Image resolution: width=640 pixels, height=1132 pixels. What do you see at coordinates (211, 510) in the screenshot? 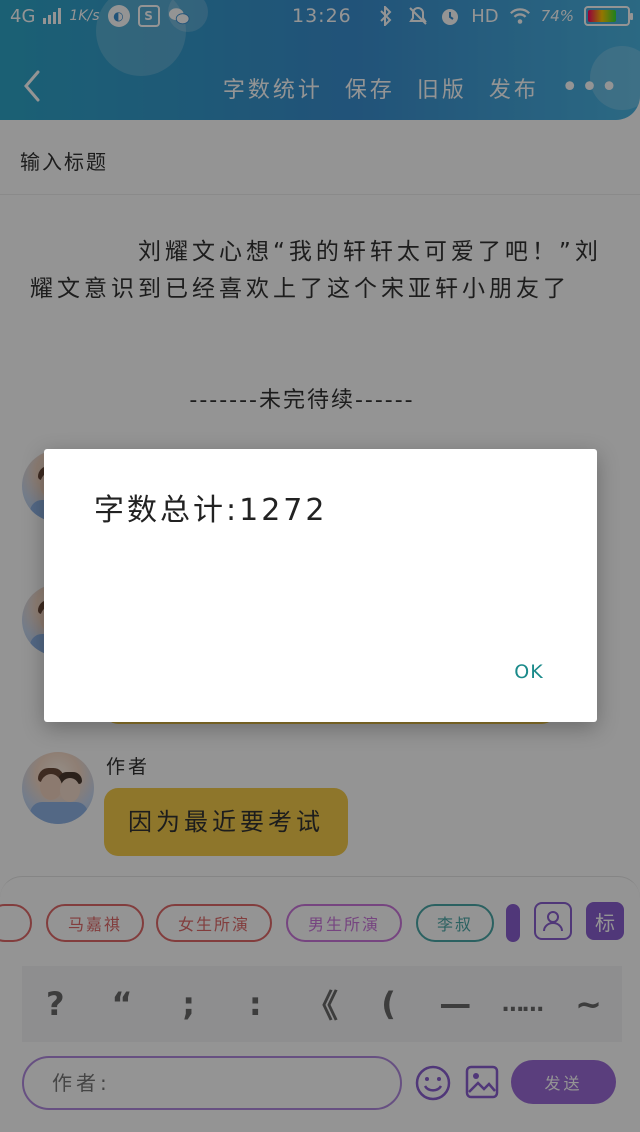
I see `word-count-message: 字数总计:1272` at bounding box center [211, 510].